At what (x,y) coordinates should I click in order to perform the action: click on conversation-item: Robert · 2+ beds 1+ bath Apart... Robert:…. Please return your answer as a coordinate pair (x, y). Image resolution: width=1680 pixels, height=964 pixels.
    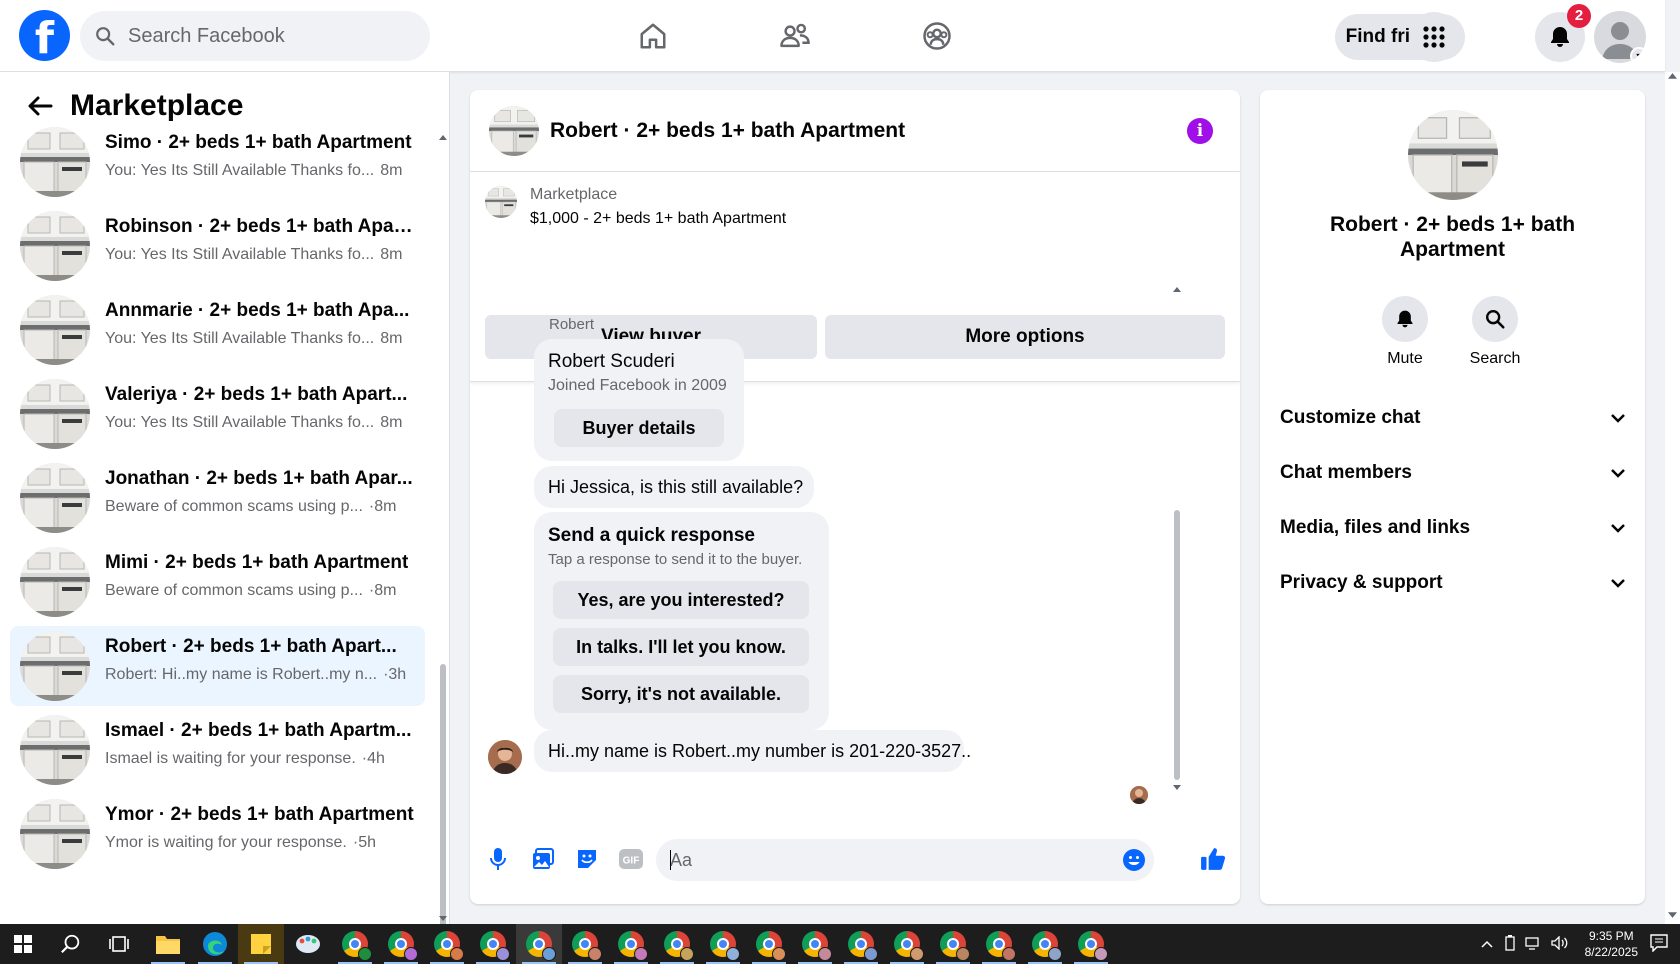
    Looking at the image, I should click on (217, 666).